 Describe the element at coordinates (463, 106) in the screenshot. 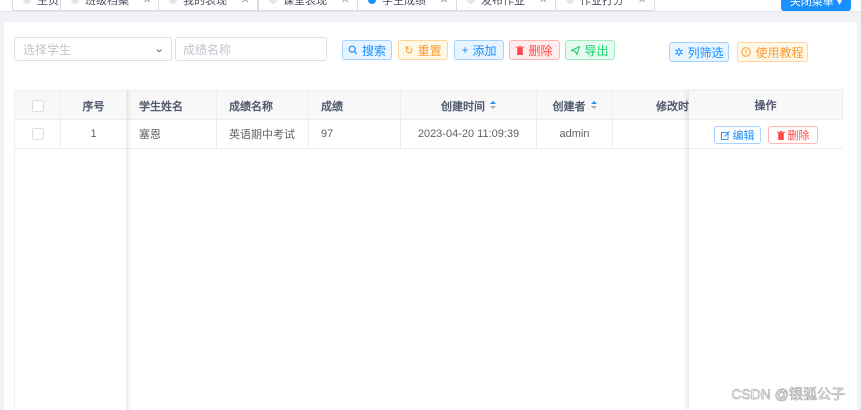

I see `created-time-label: 创建时间` at that location.